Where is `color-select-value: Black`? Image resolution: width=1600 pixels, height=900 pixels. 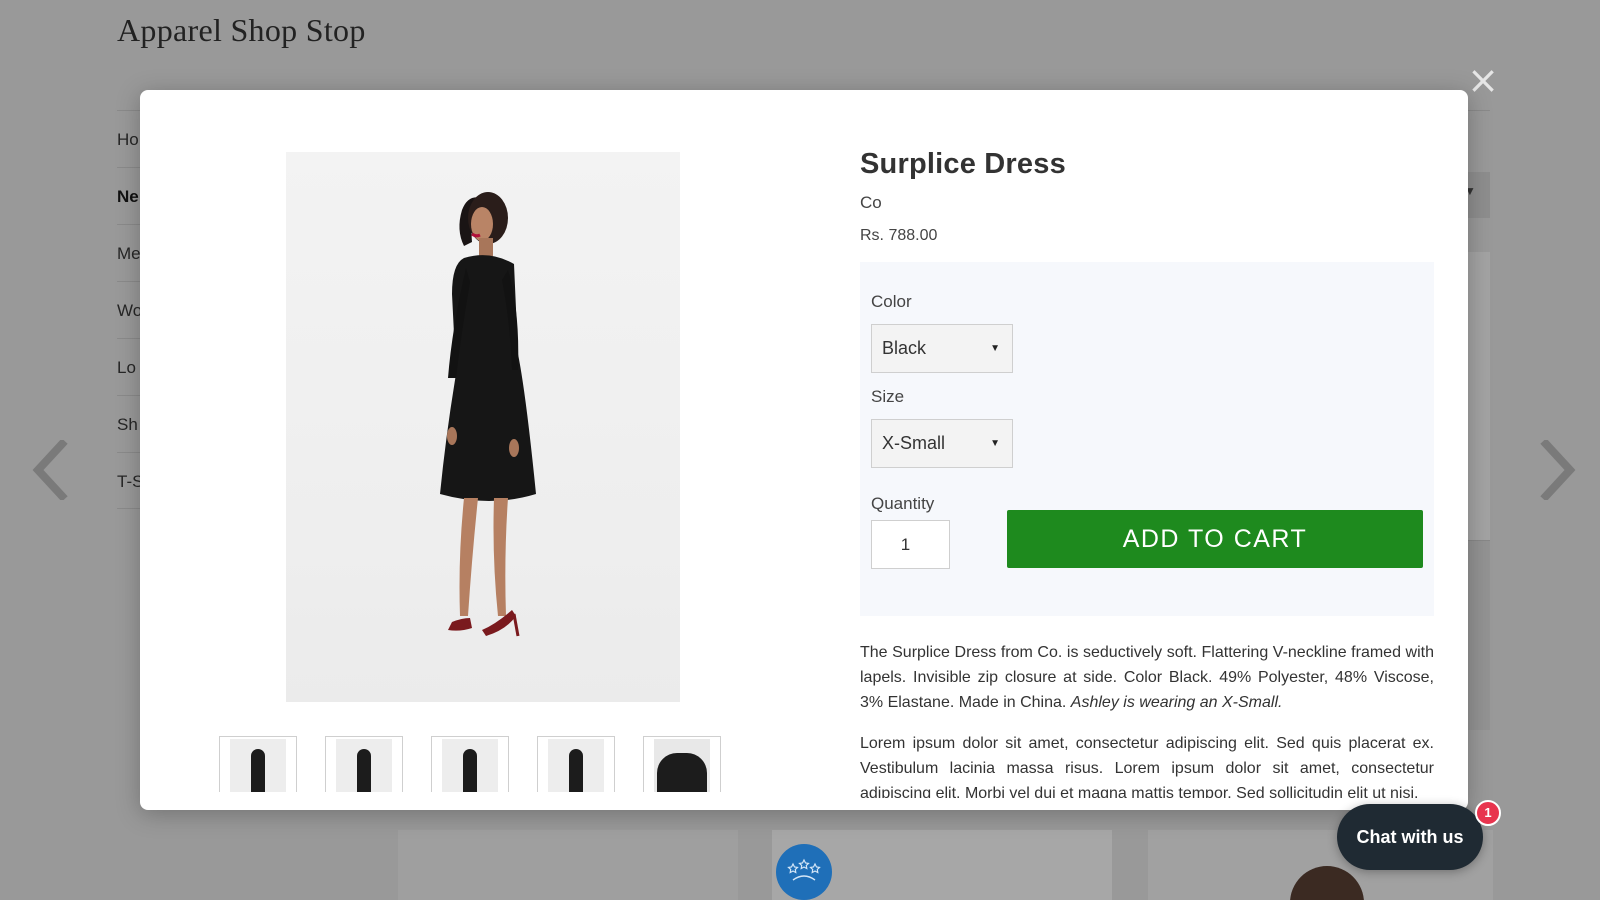 color-select-value: Black is located at coordinates (904, 348).